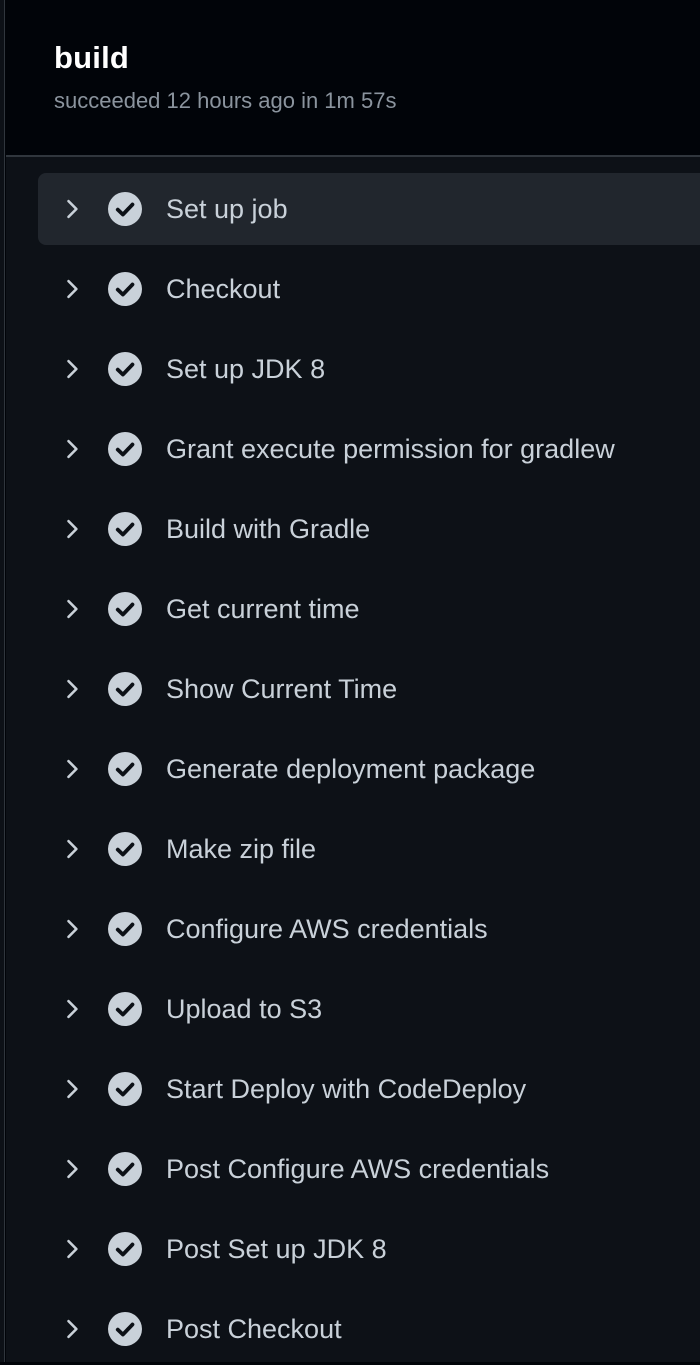  Describe the element at coordinates (241, 849) in the screenshot. I see `step-label: Make zip file` at that location.